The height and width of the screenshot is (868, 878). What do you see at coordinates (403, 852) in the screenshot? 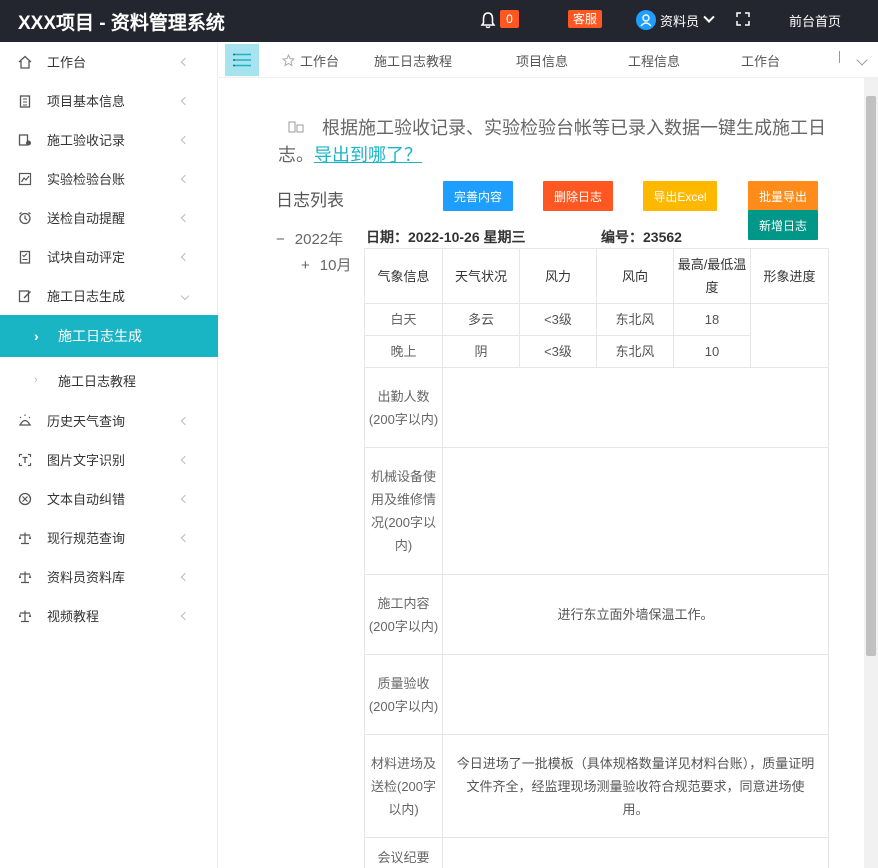
I see `section-label: 会议纪要` at bounding box center [403, 852].